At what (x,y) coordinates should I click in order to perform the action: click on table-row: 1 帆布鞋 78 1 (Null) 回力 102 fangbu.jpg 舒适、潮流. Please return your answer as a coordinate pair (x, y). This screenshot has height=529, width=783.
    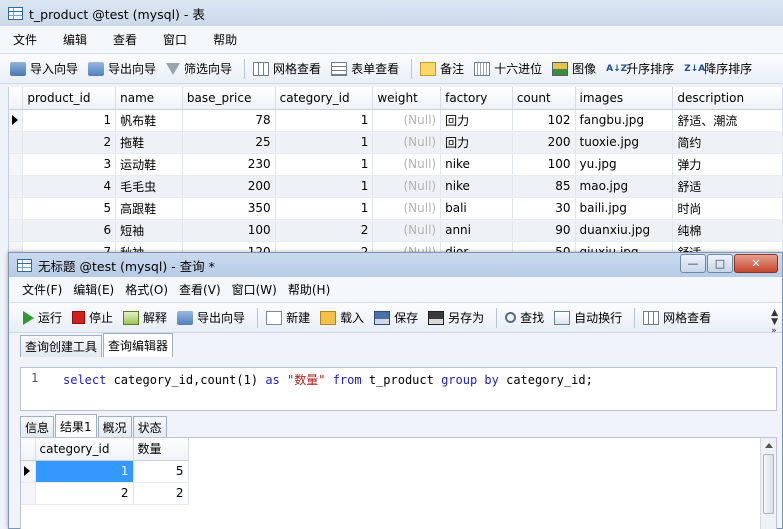
    Looking at the image, I should click on (396, 120).